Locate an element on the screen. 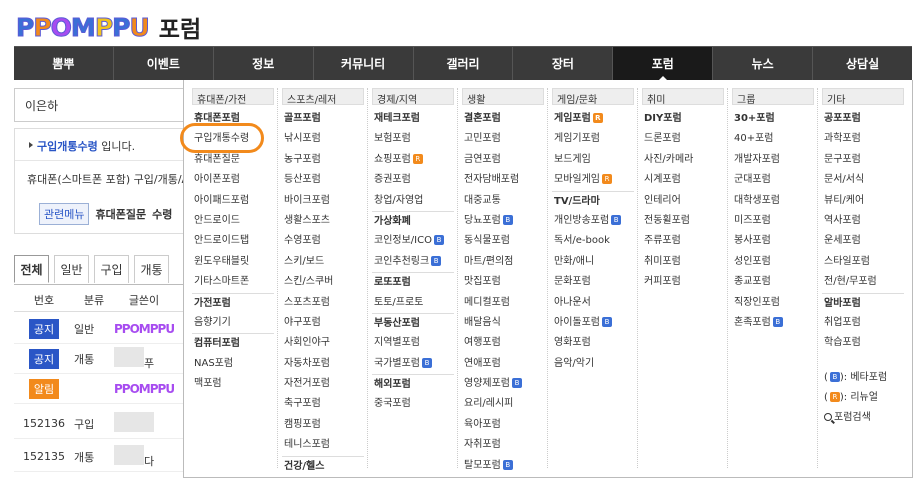  related-link-1: 휴대폰질문 is located at coordinates (120, 214).